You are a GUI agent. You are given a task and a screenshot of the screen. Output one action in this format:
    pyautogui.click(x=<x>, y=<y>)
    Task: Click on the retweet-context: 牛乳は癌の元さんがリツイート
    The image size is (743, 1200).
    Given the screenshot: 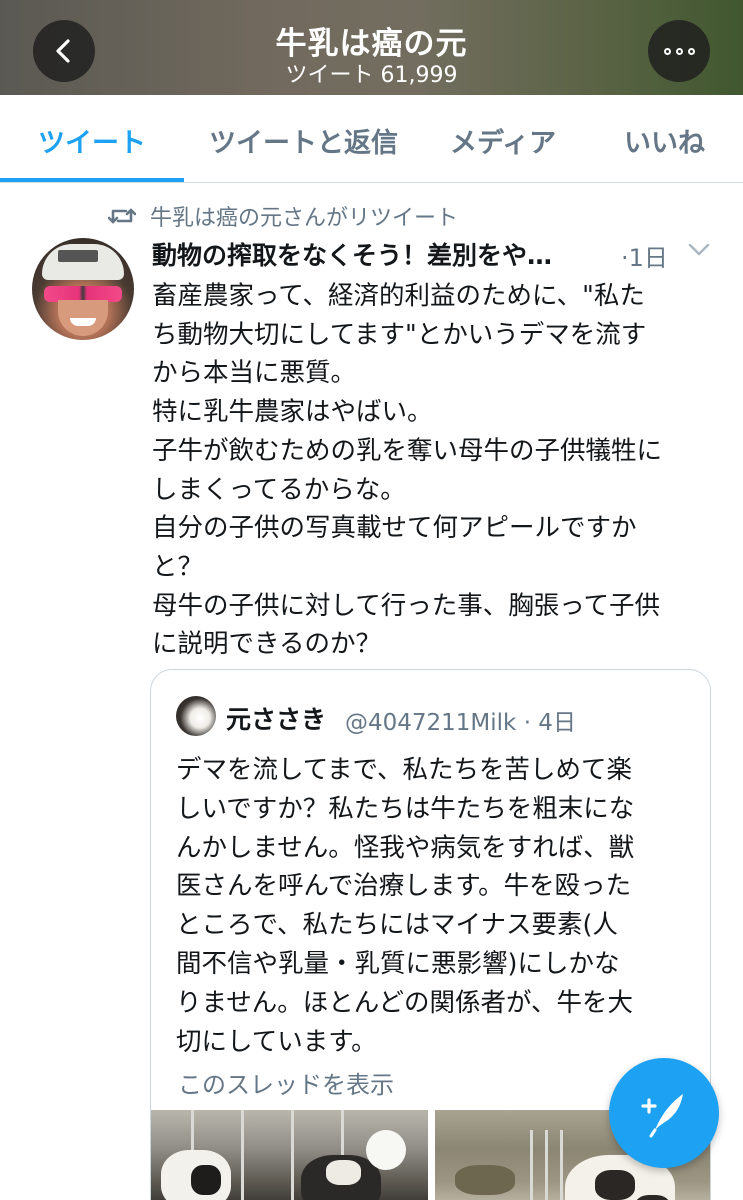 What is the action you would take?
    pyautogui.click(x=283, y=216)
    